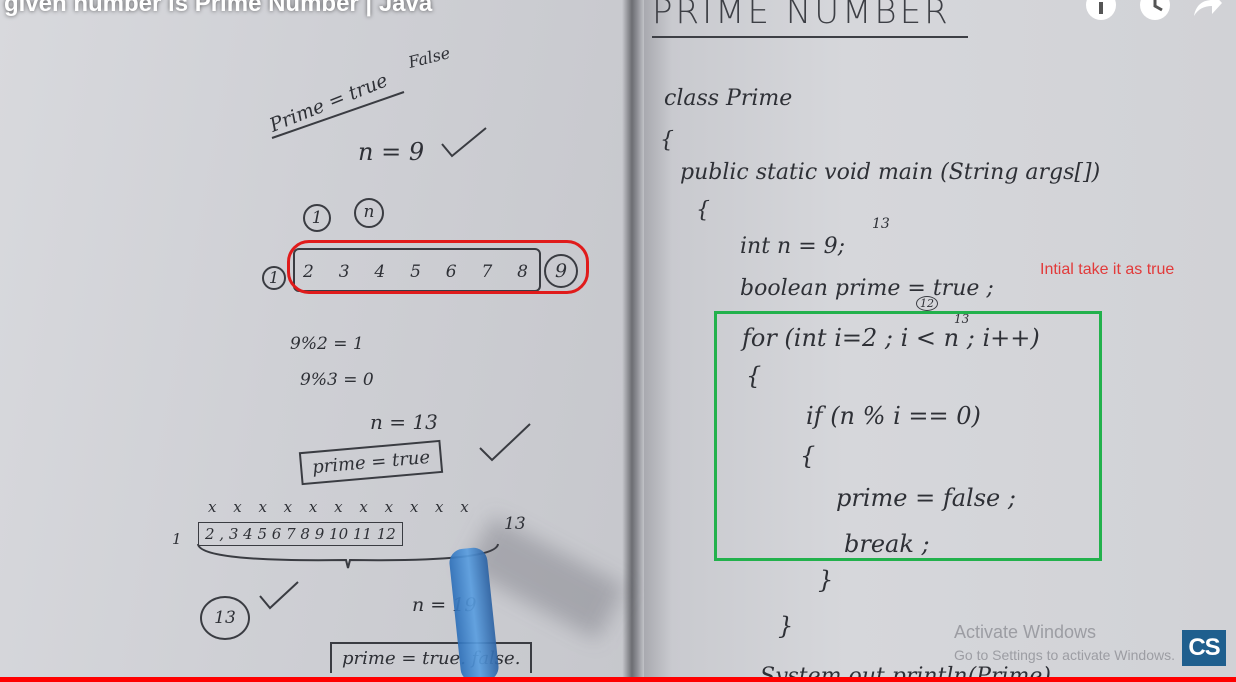 This screenshot has width=1236, height=682. Describe the element at coordinates (801, 16) in the screenshot. I see `page-heading: PRIME NUMBER` at that location.